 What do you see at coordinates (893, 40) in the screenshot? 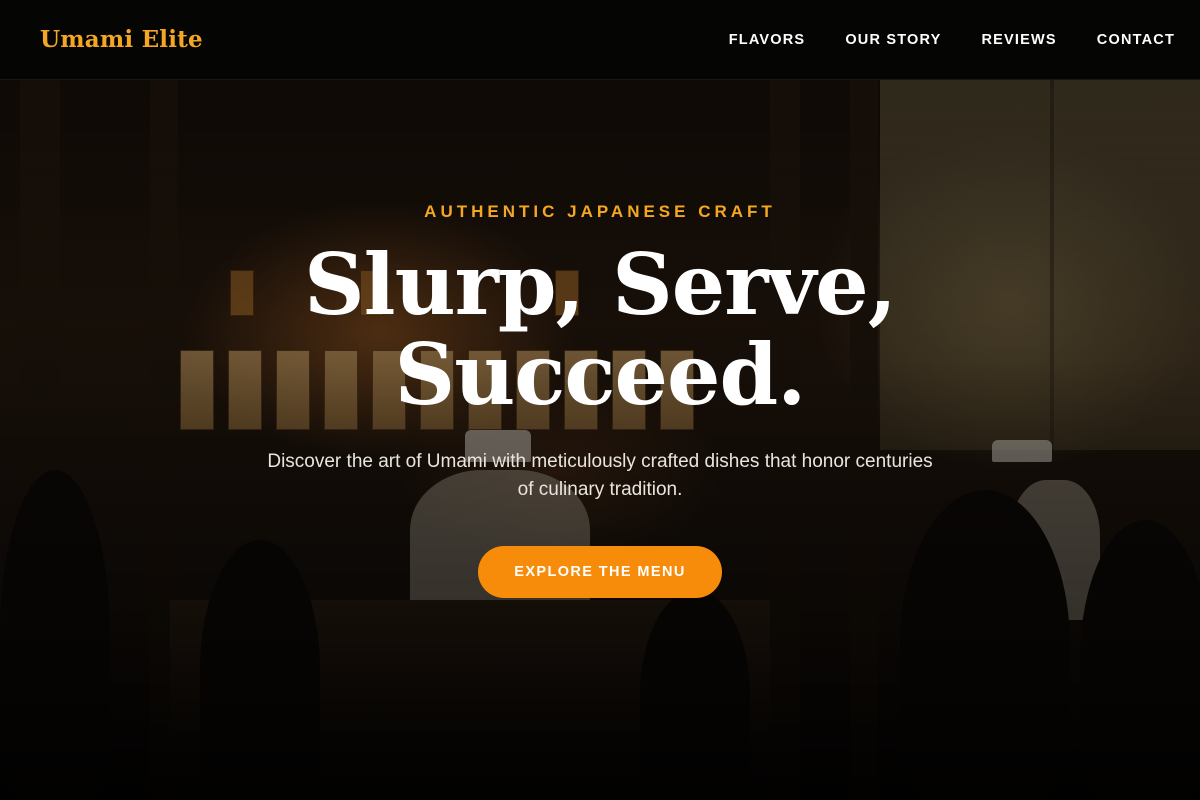
I see `nav-item-our-story: OUR STORY` at bounding box center [893, 40].